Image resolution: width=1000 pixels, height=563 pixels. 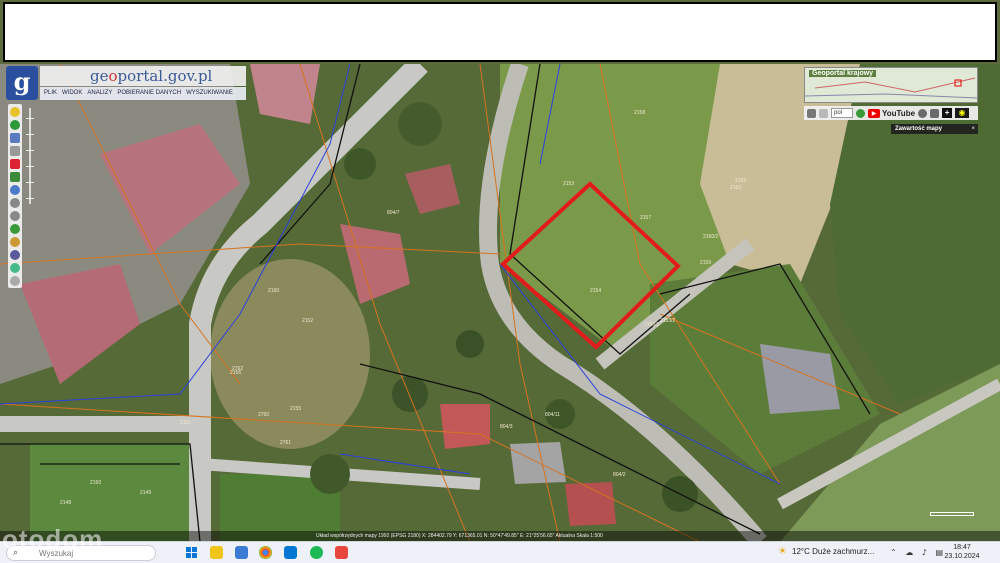 I want to click on info-tool-icon, so click(x=15, y=112).